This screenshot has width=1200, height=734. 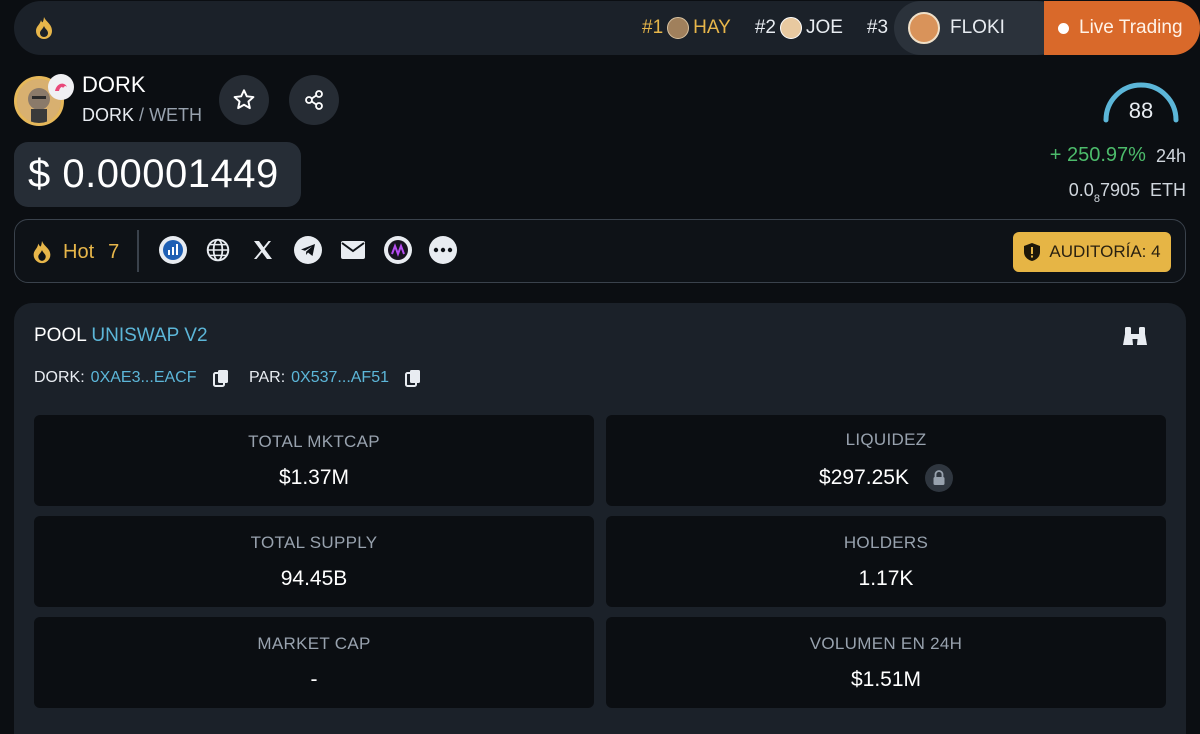 What do you see at coordinates (1119, 190) in the screenshot?
I see `eth-price-rest: 7905` at bounding box center [1119, 190].